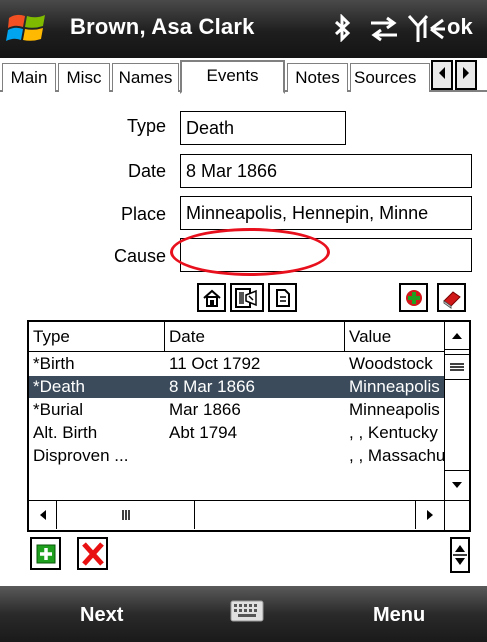  What do you see at coordinates (343, 28) in the screenshot?
I see `bluetooth-icon` at bounding box center [343, 28].